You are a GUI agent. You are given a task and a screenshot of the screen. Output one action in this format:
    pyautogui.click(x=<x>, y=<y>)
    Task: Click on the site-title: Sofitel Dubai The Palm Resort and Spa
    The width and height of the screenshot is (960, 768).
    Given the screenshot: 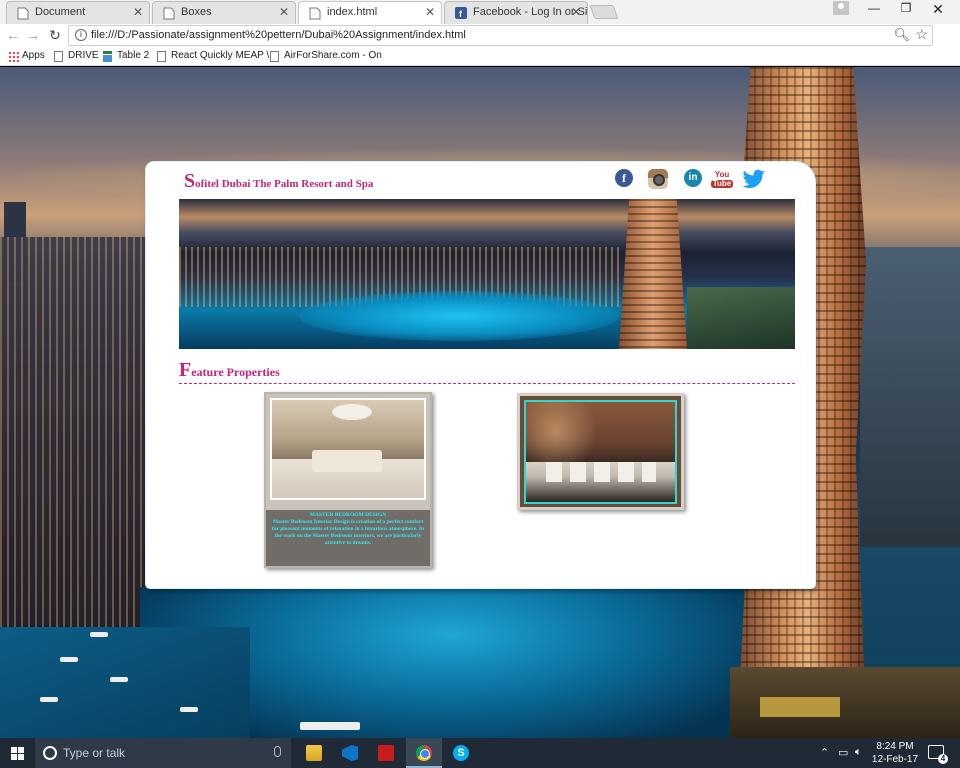 What is the action you would take?
    pyautogui.click(x=278, y=181)
    